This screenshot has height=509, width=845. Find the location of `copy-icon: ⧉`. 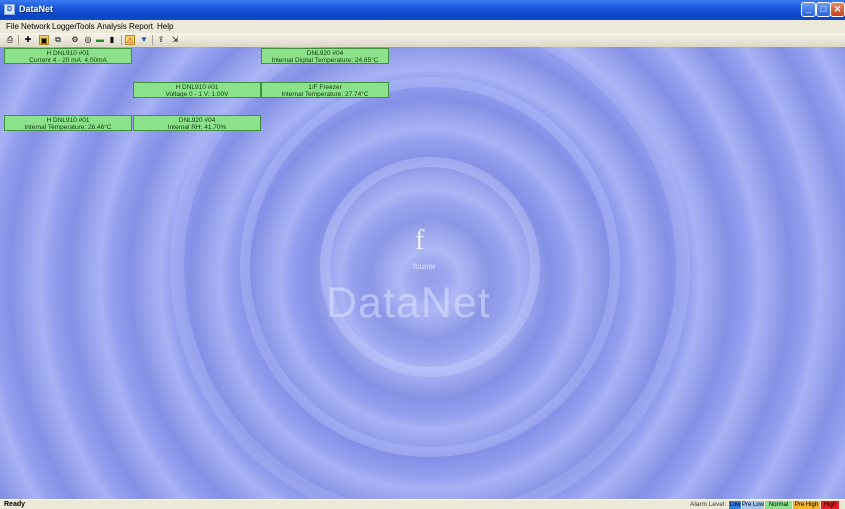

copy-icon: ⧉ is located at coordinates (58, 40).